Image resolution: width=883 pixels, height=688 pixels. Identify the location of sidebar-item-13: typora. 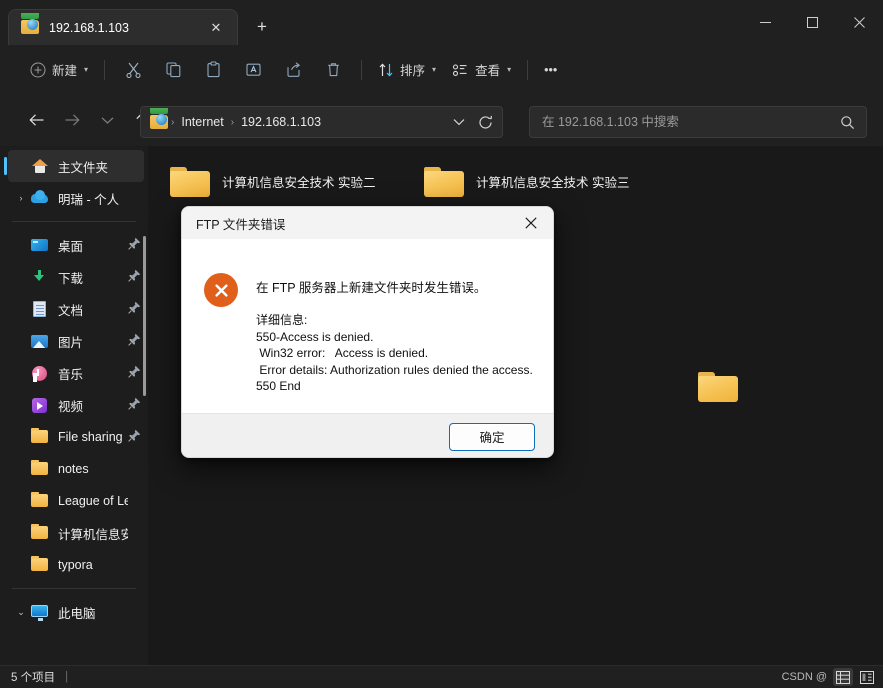
(76, 565).